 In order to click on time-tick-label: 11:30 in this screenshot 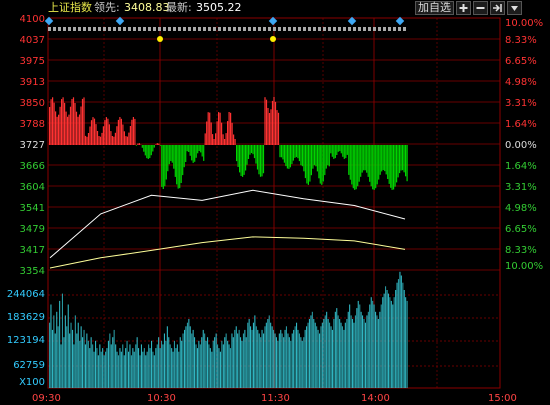, I will do `click(275, 398)`.